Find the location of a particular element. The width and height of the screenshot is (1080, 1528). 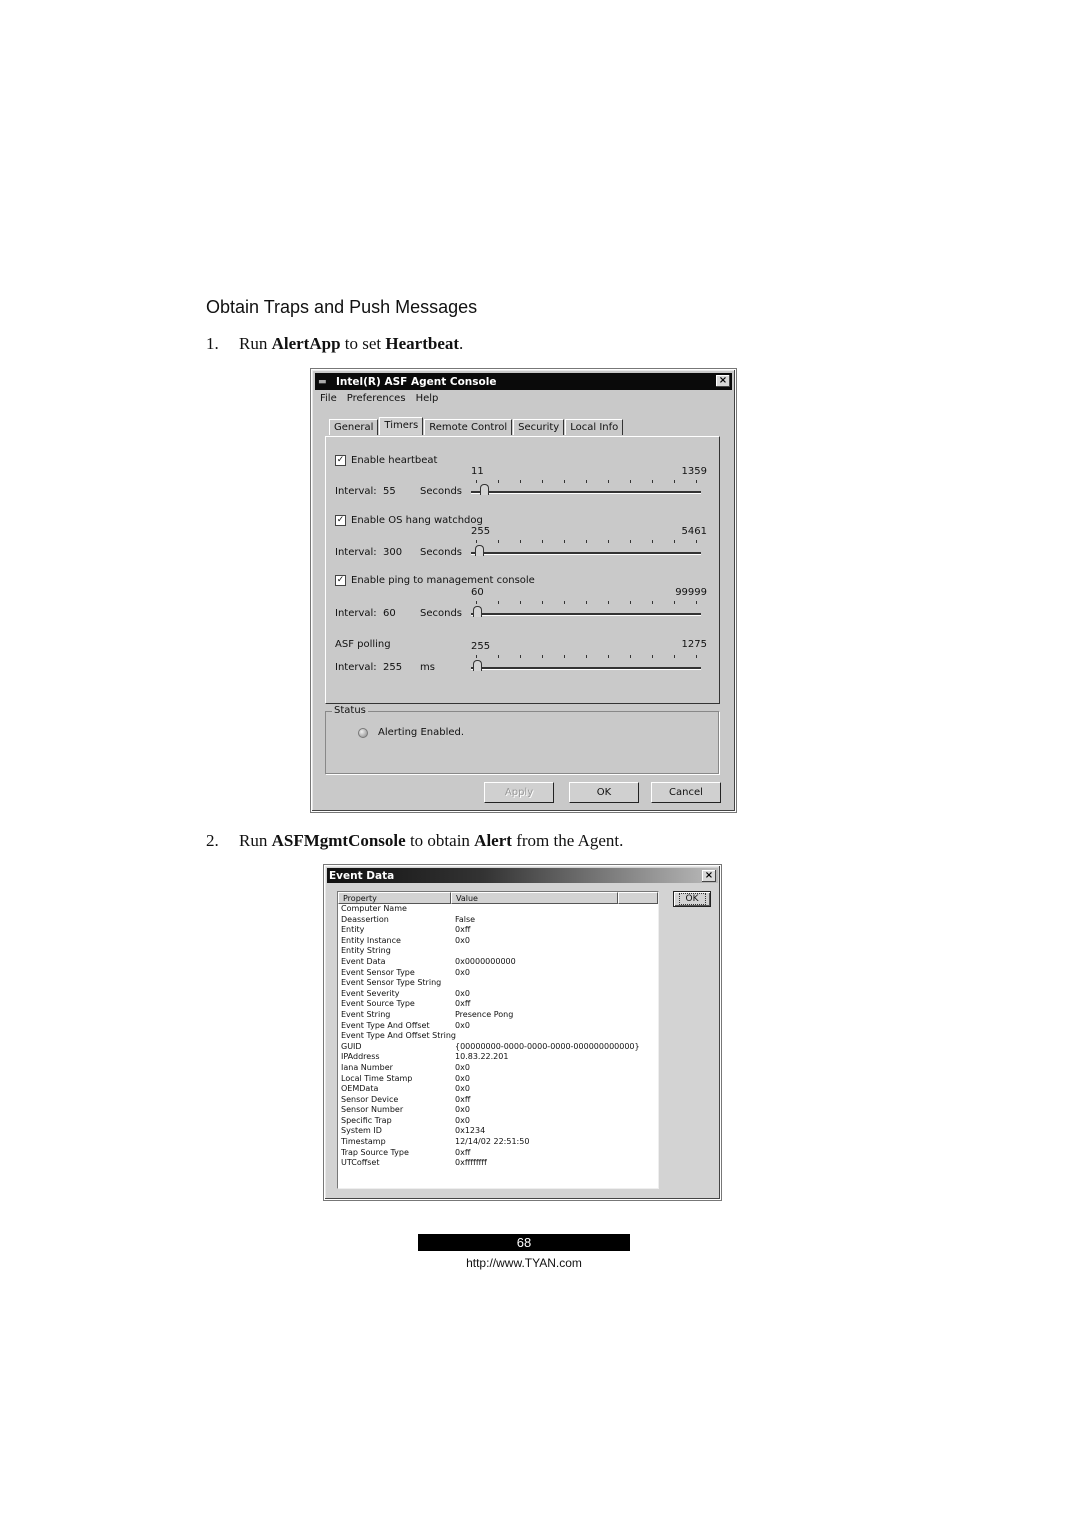

heartbeat-checkbox-row: ✓ Enable heartbeat is located at coordinates (386, 460).